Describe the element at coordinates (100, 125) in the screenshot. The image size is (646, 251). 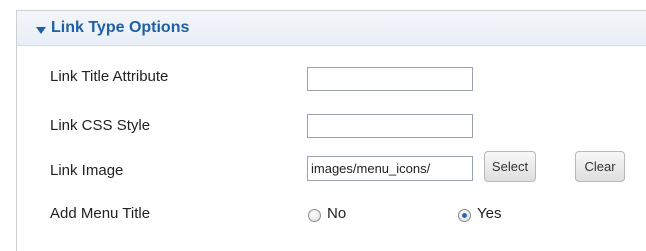
I see `link-css-style-label: Link CSS Style` at that location.